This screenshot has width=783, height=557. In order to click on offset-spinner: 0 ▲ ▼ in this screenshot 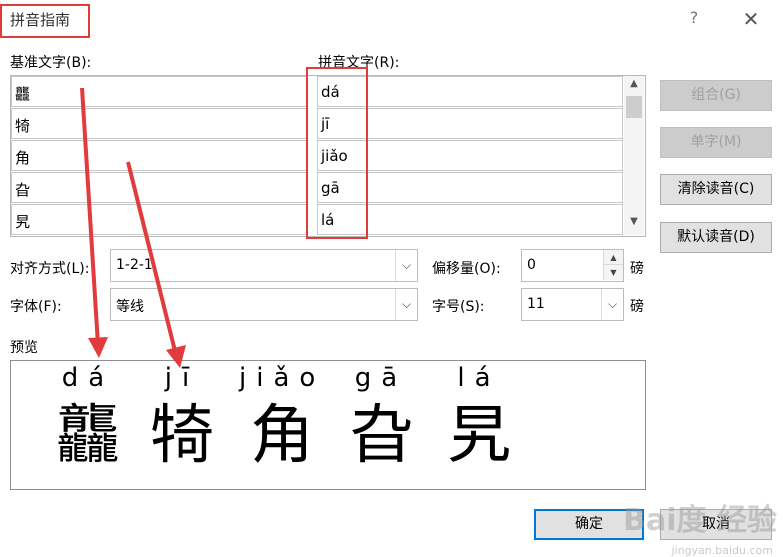, I will do `click(572, 265)`.